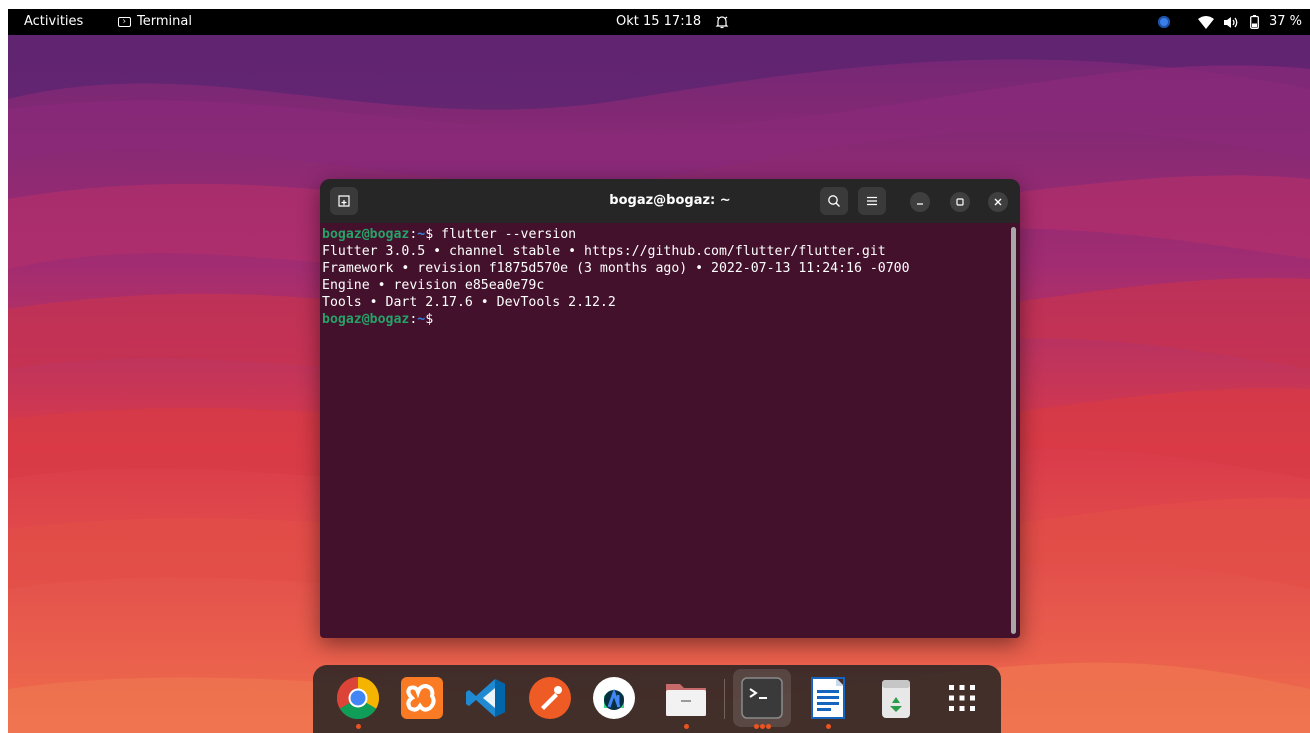  I want to click on search-button, so click(834, 201).